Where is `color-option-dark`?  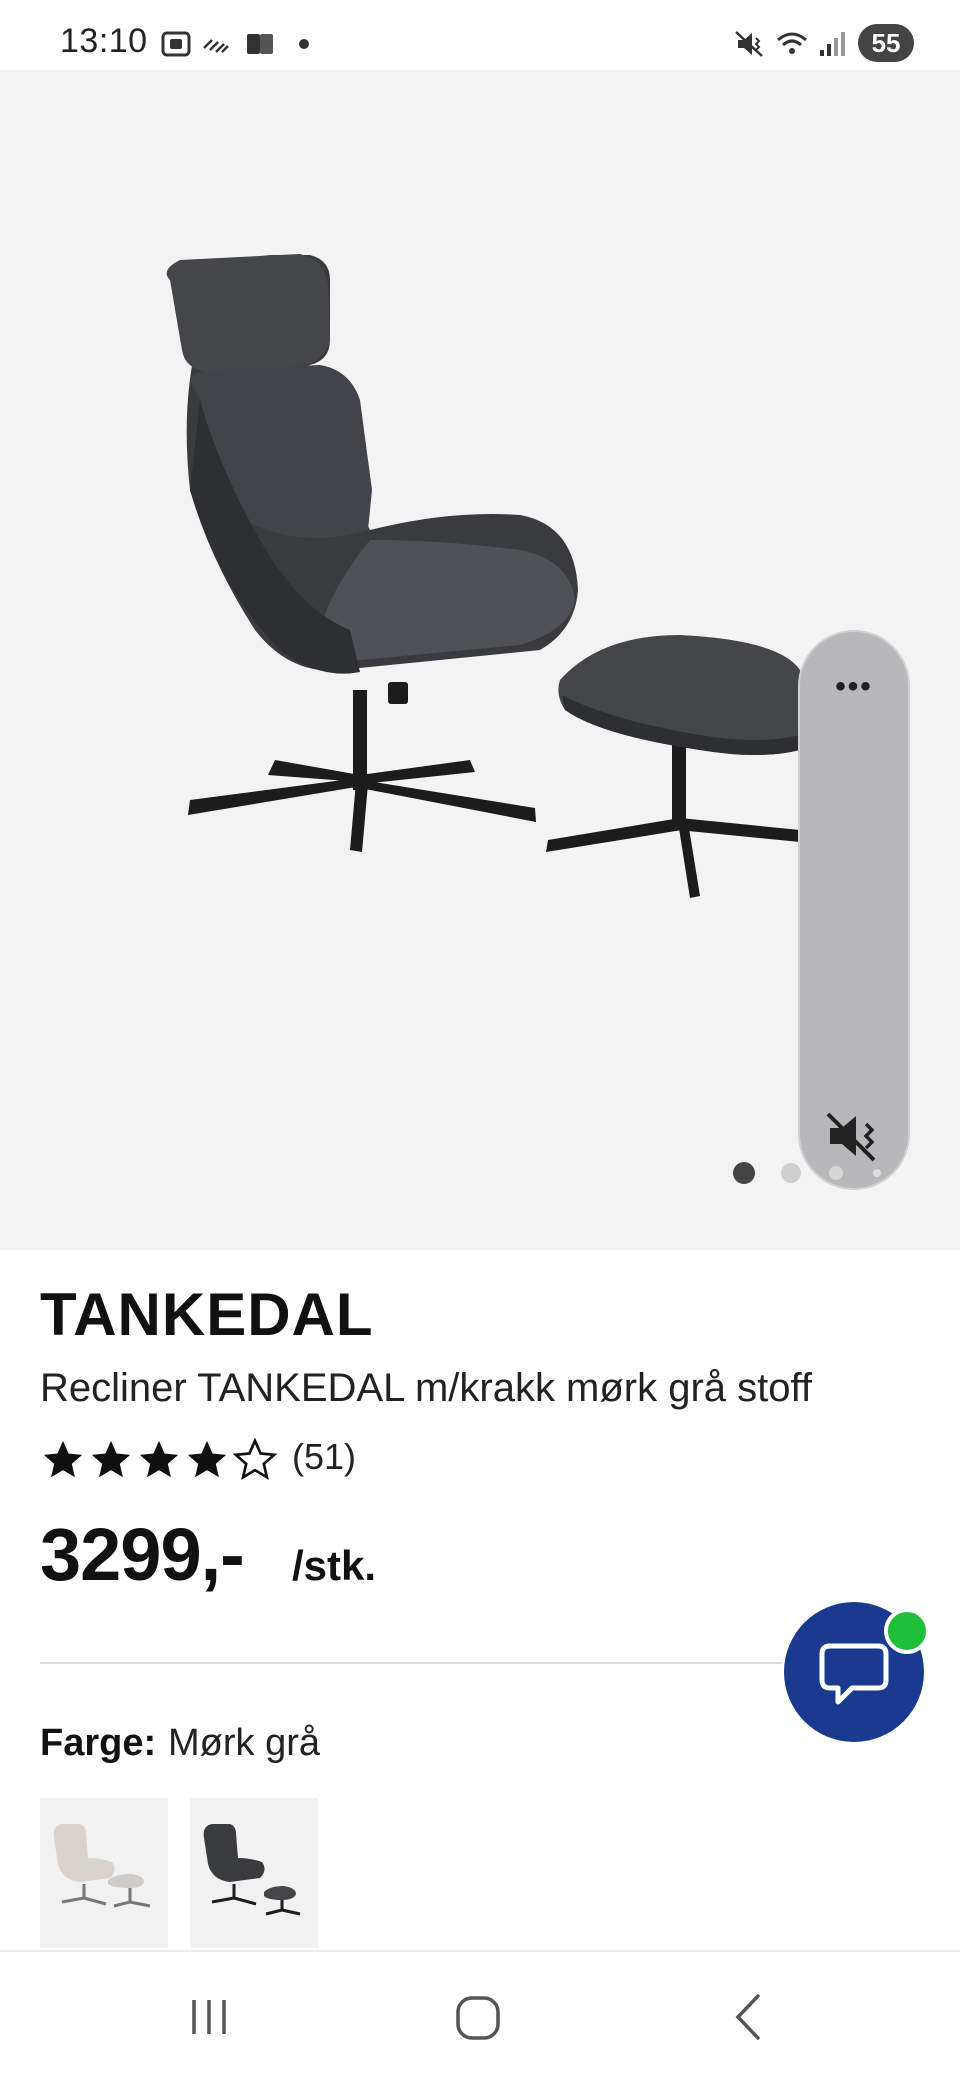 color-option-dark is located at coordinates (254, 1873).